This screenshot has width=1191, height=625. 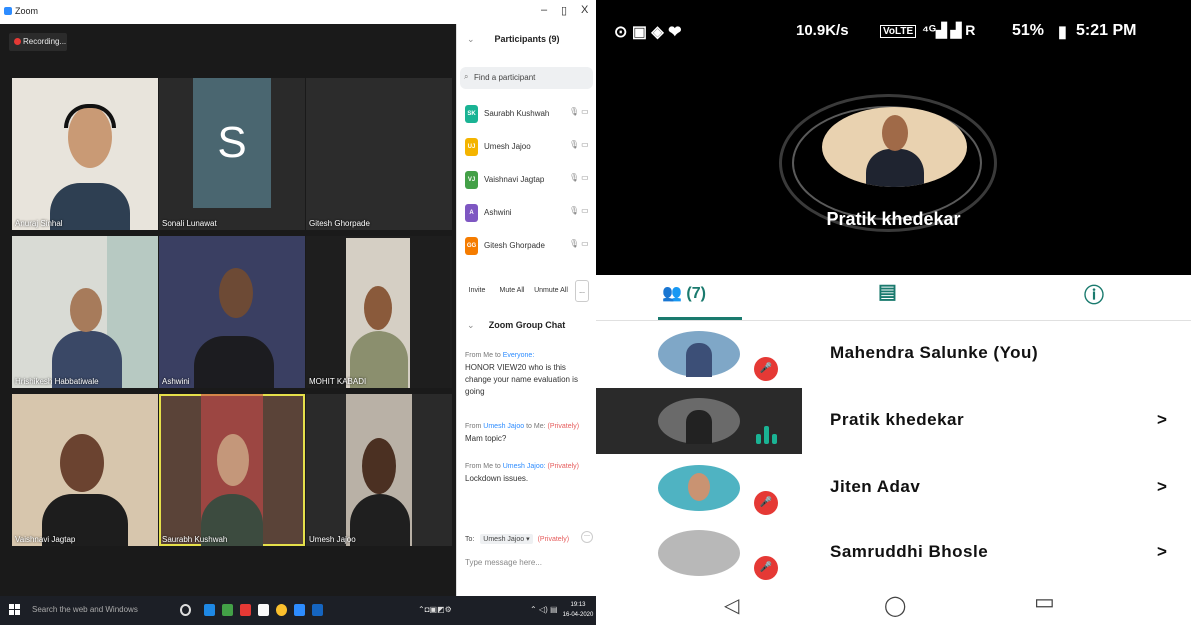 What do you see at coordinates (15, 610) in the screenshot?
I see `windows-start-icon` at bounding box center [15, 610].